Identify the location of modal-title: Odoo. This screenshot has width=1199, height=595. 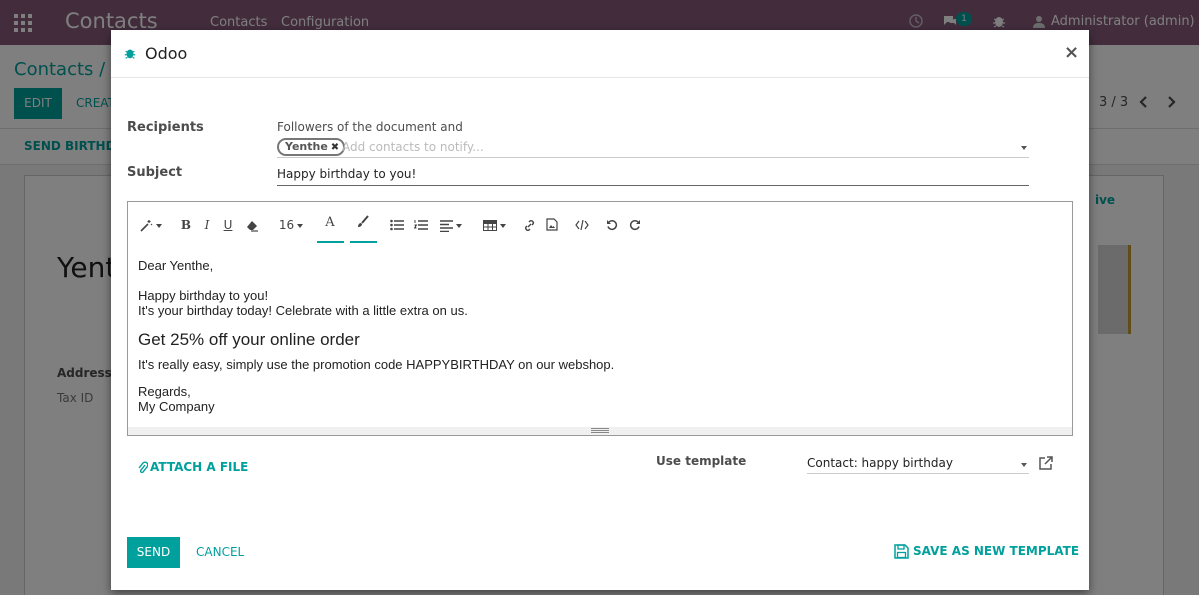
(166, 53).